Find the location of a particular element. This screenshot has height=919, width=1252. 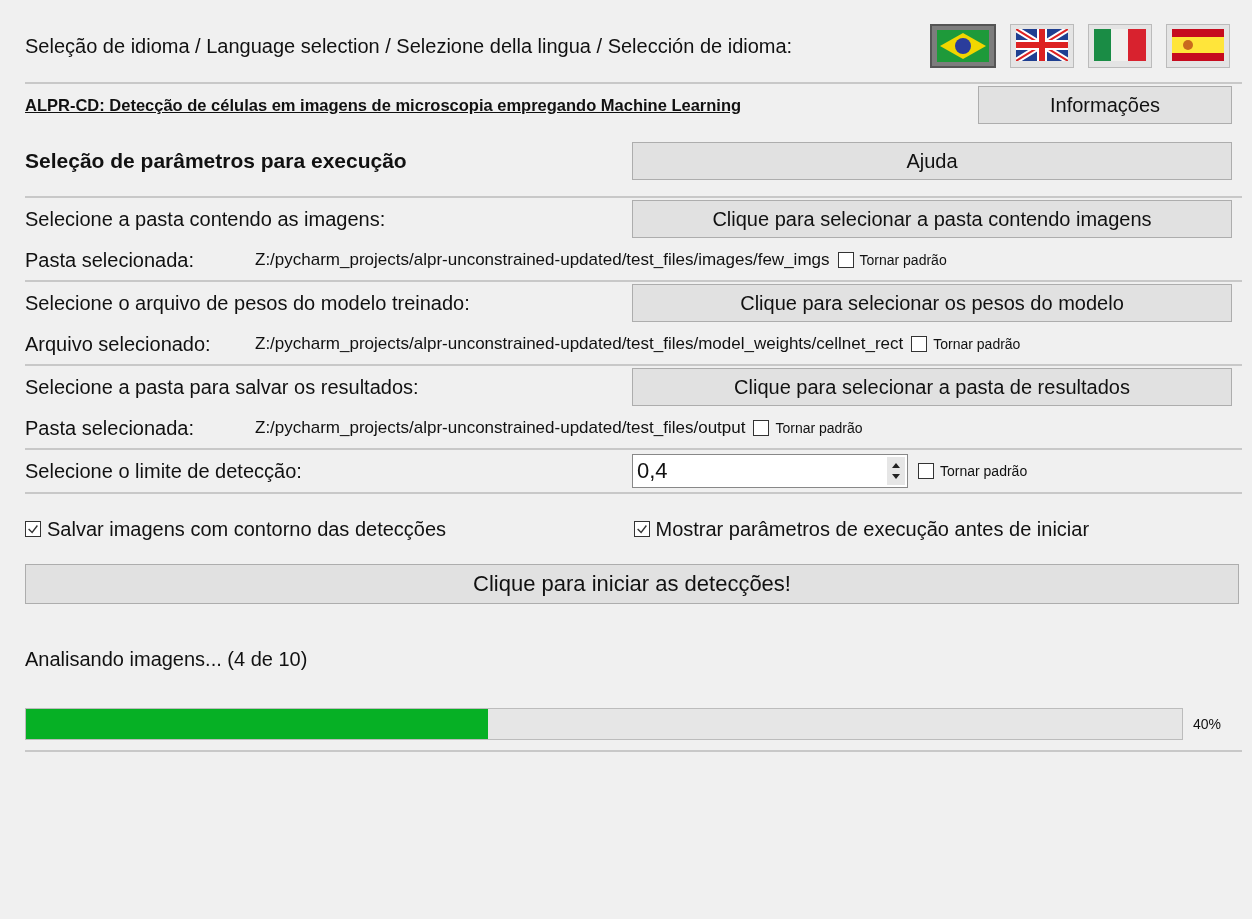

section-title: Seleção de parâmetros para execução is located at coordinates (216, 161).